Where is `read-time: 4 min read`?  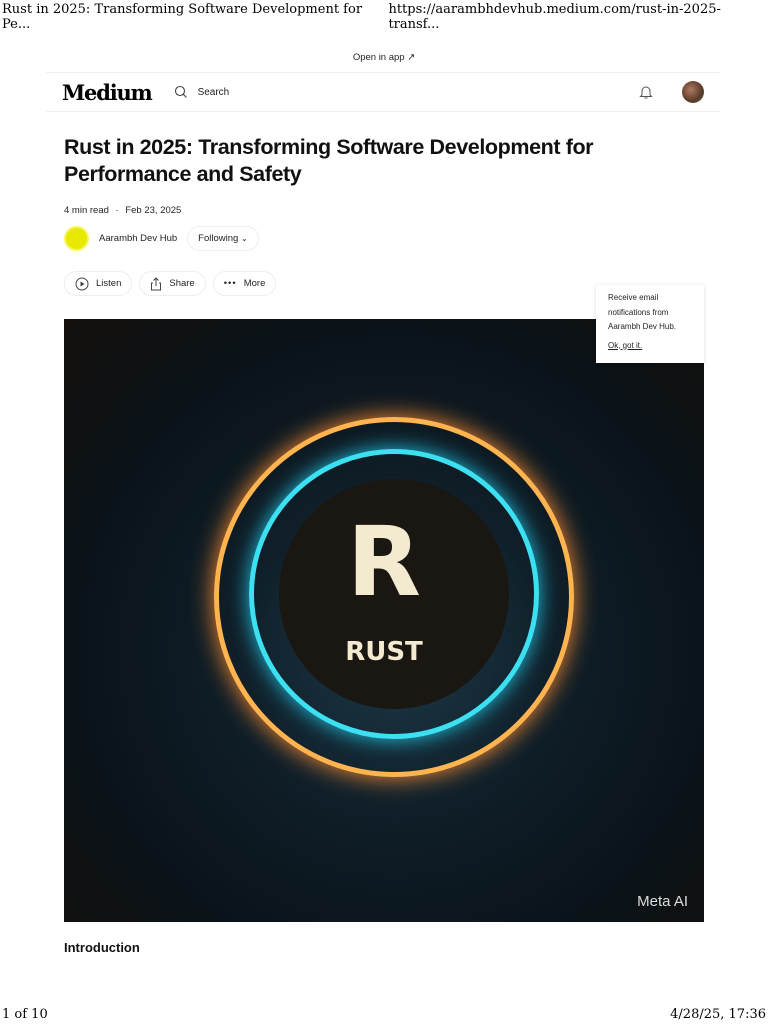 read-time: 4 min read is located at coordinates (86, 210).